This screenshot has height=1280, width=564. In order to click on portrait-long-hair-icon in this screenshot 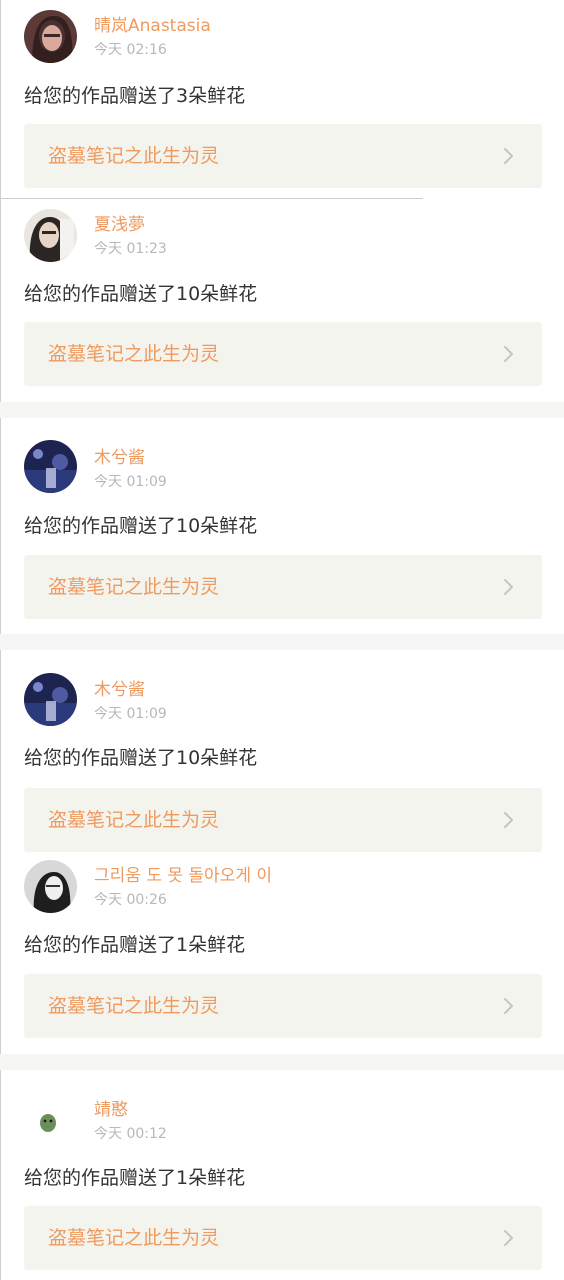, I will do `click(50, 235)`.